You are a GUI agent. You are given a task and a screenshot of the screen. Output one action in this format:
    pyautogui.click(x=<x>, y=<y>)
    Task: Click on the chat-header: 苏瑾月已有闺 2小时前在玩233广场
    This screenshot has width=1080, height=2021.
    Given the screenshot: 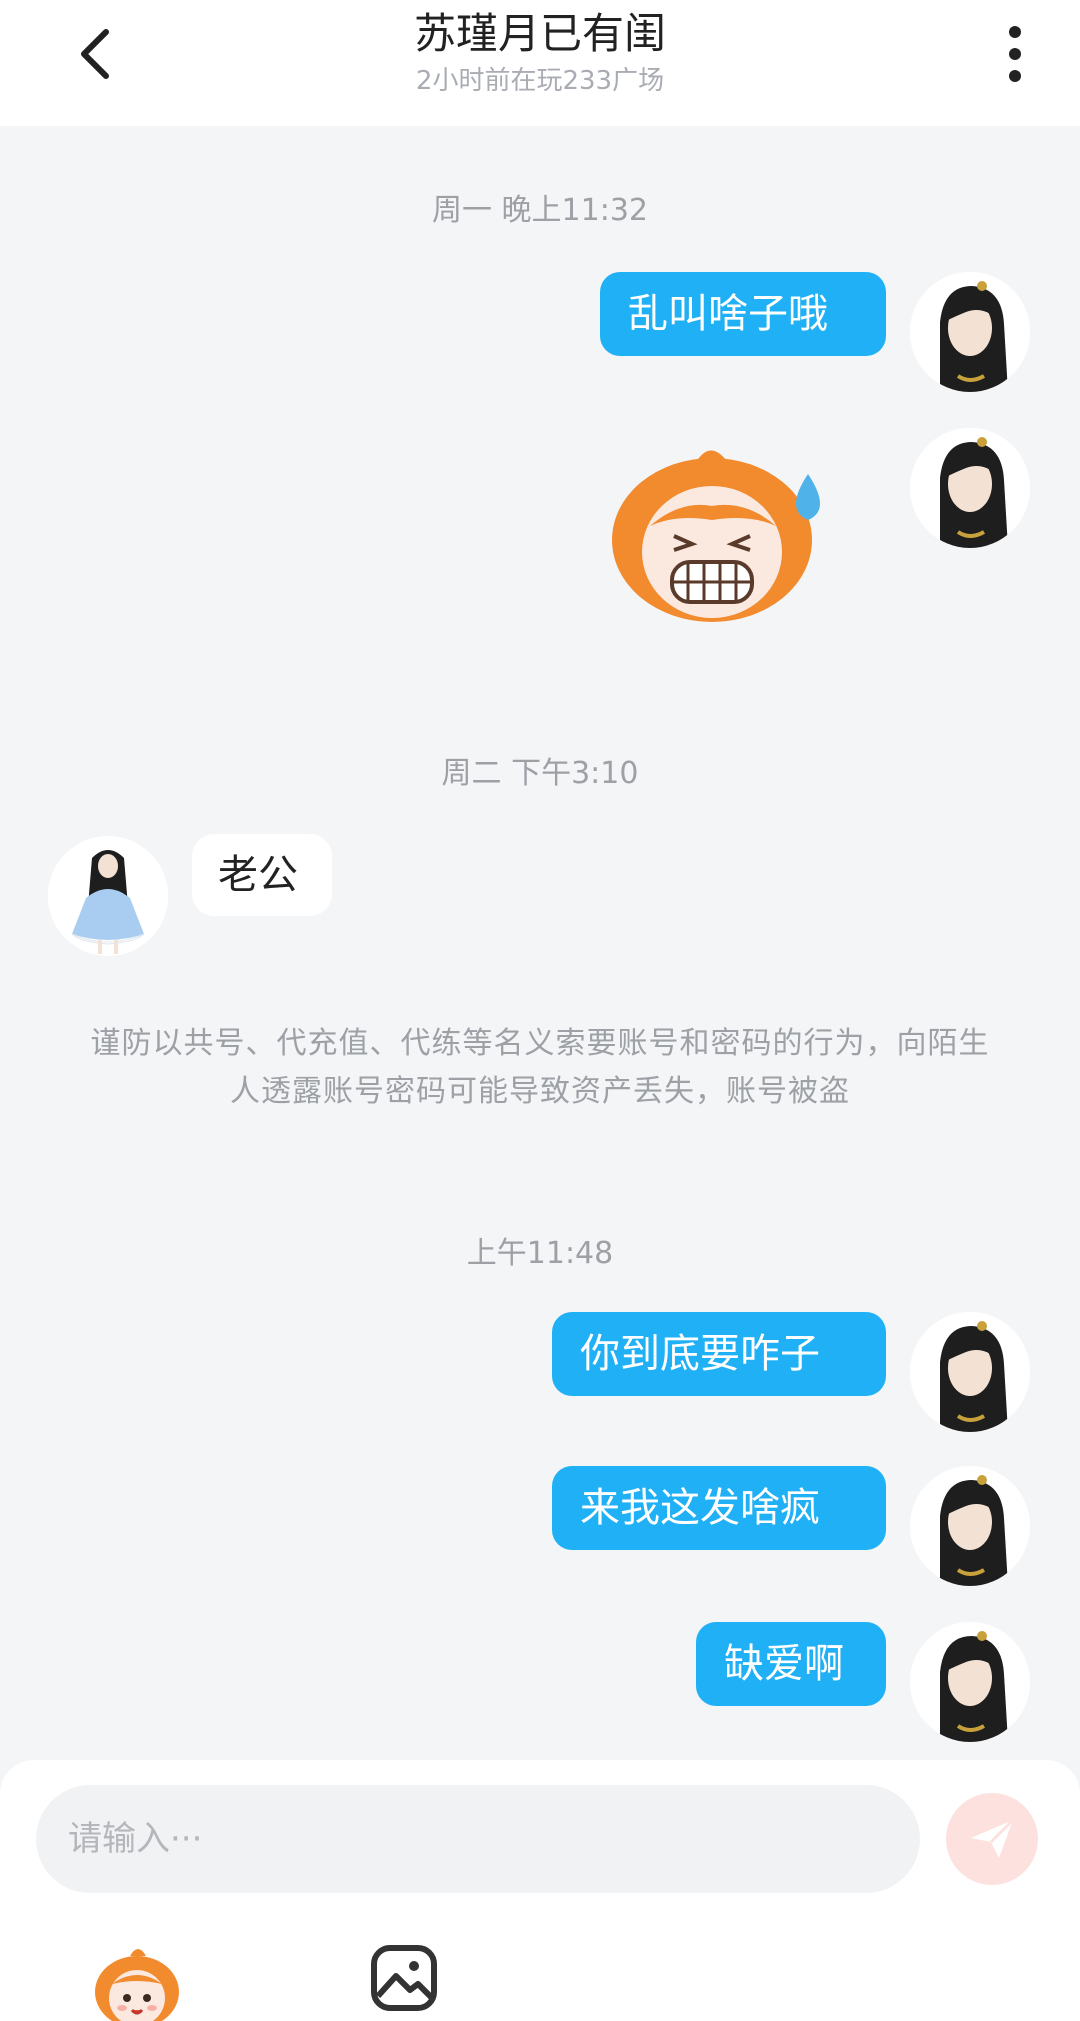 What is the action you would take?
    pyautogui.click(x=540, y=63)
    